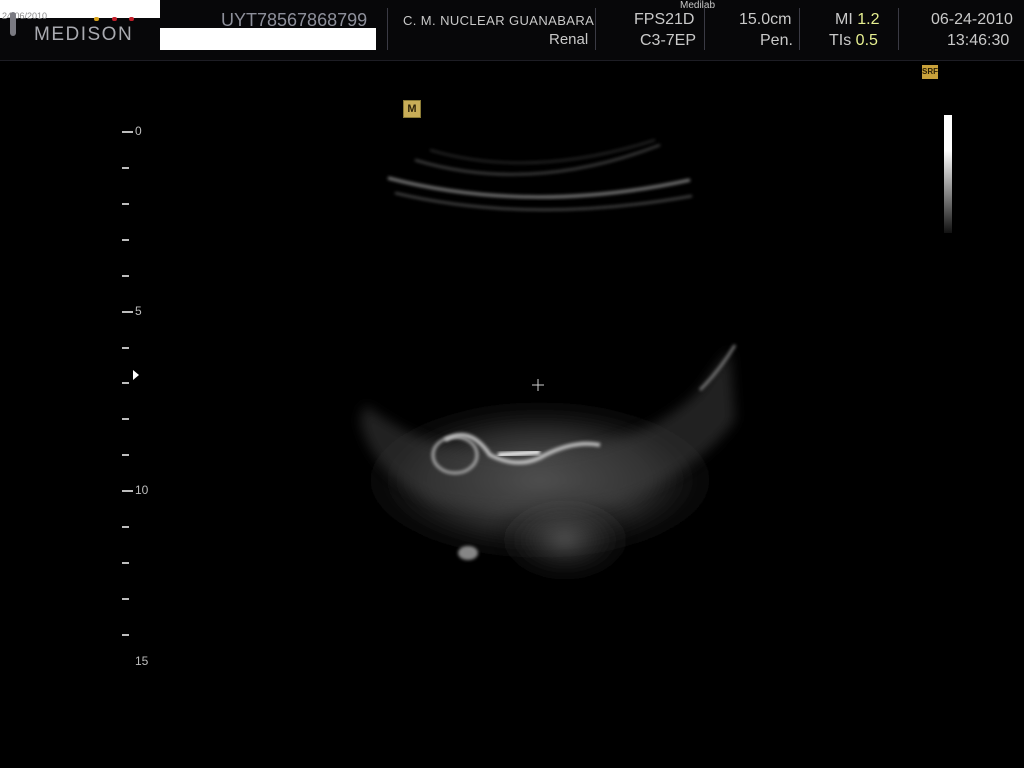 The image size is (1024, 768). Describe the element at coordinates (540, 175) in the screenshot. I see `near-field-echo` at that location.